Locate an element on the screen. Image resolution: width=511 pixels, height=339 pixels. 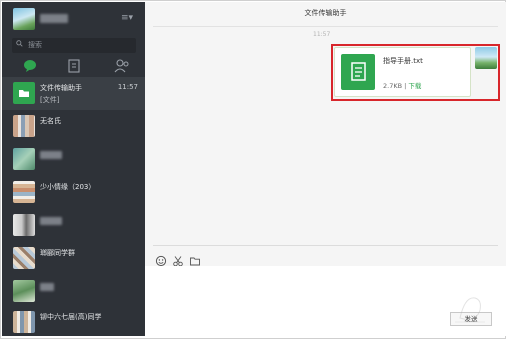
article-icon is located at coordinates (74, 66).